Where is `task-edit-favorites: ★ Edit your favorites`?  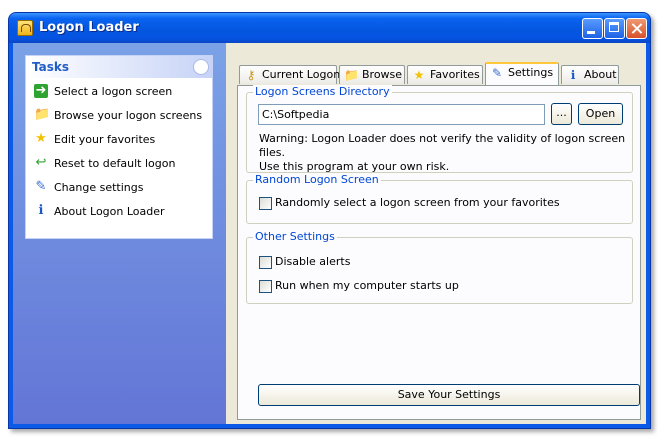
task-edit-favorites: ★ Edit your favorites is located at coordinates (119, 144).